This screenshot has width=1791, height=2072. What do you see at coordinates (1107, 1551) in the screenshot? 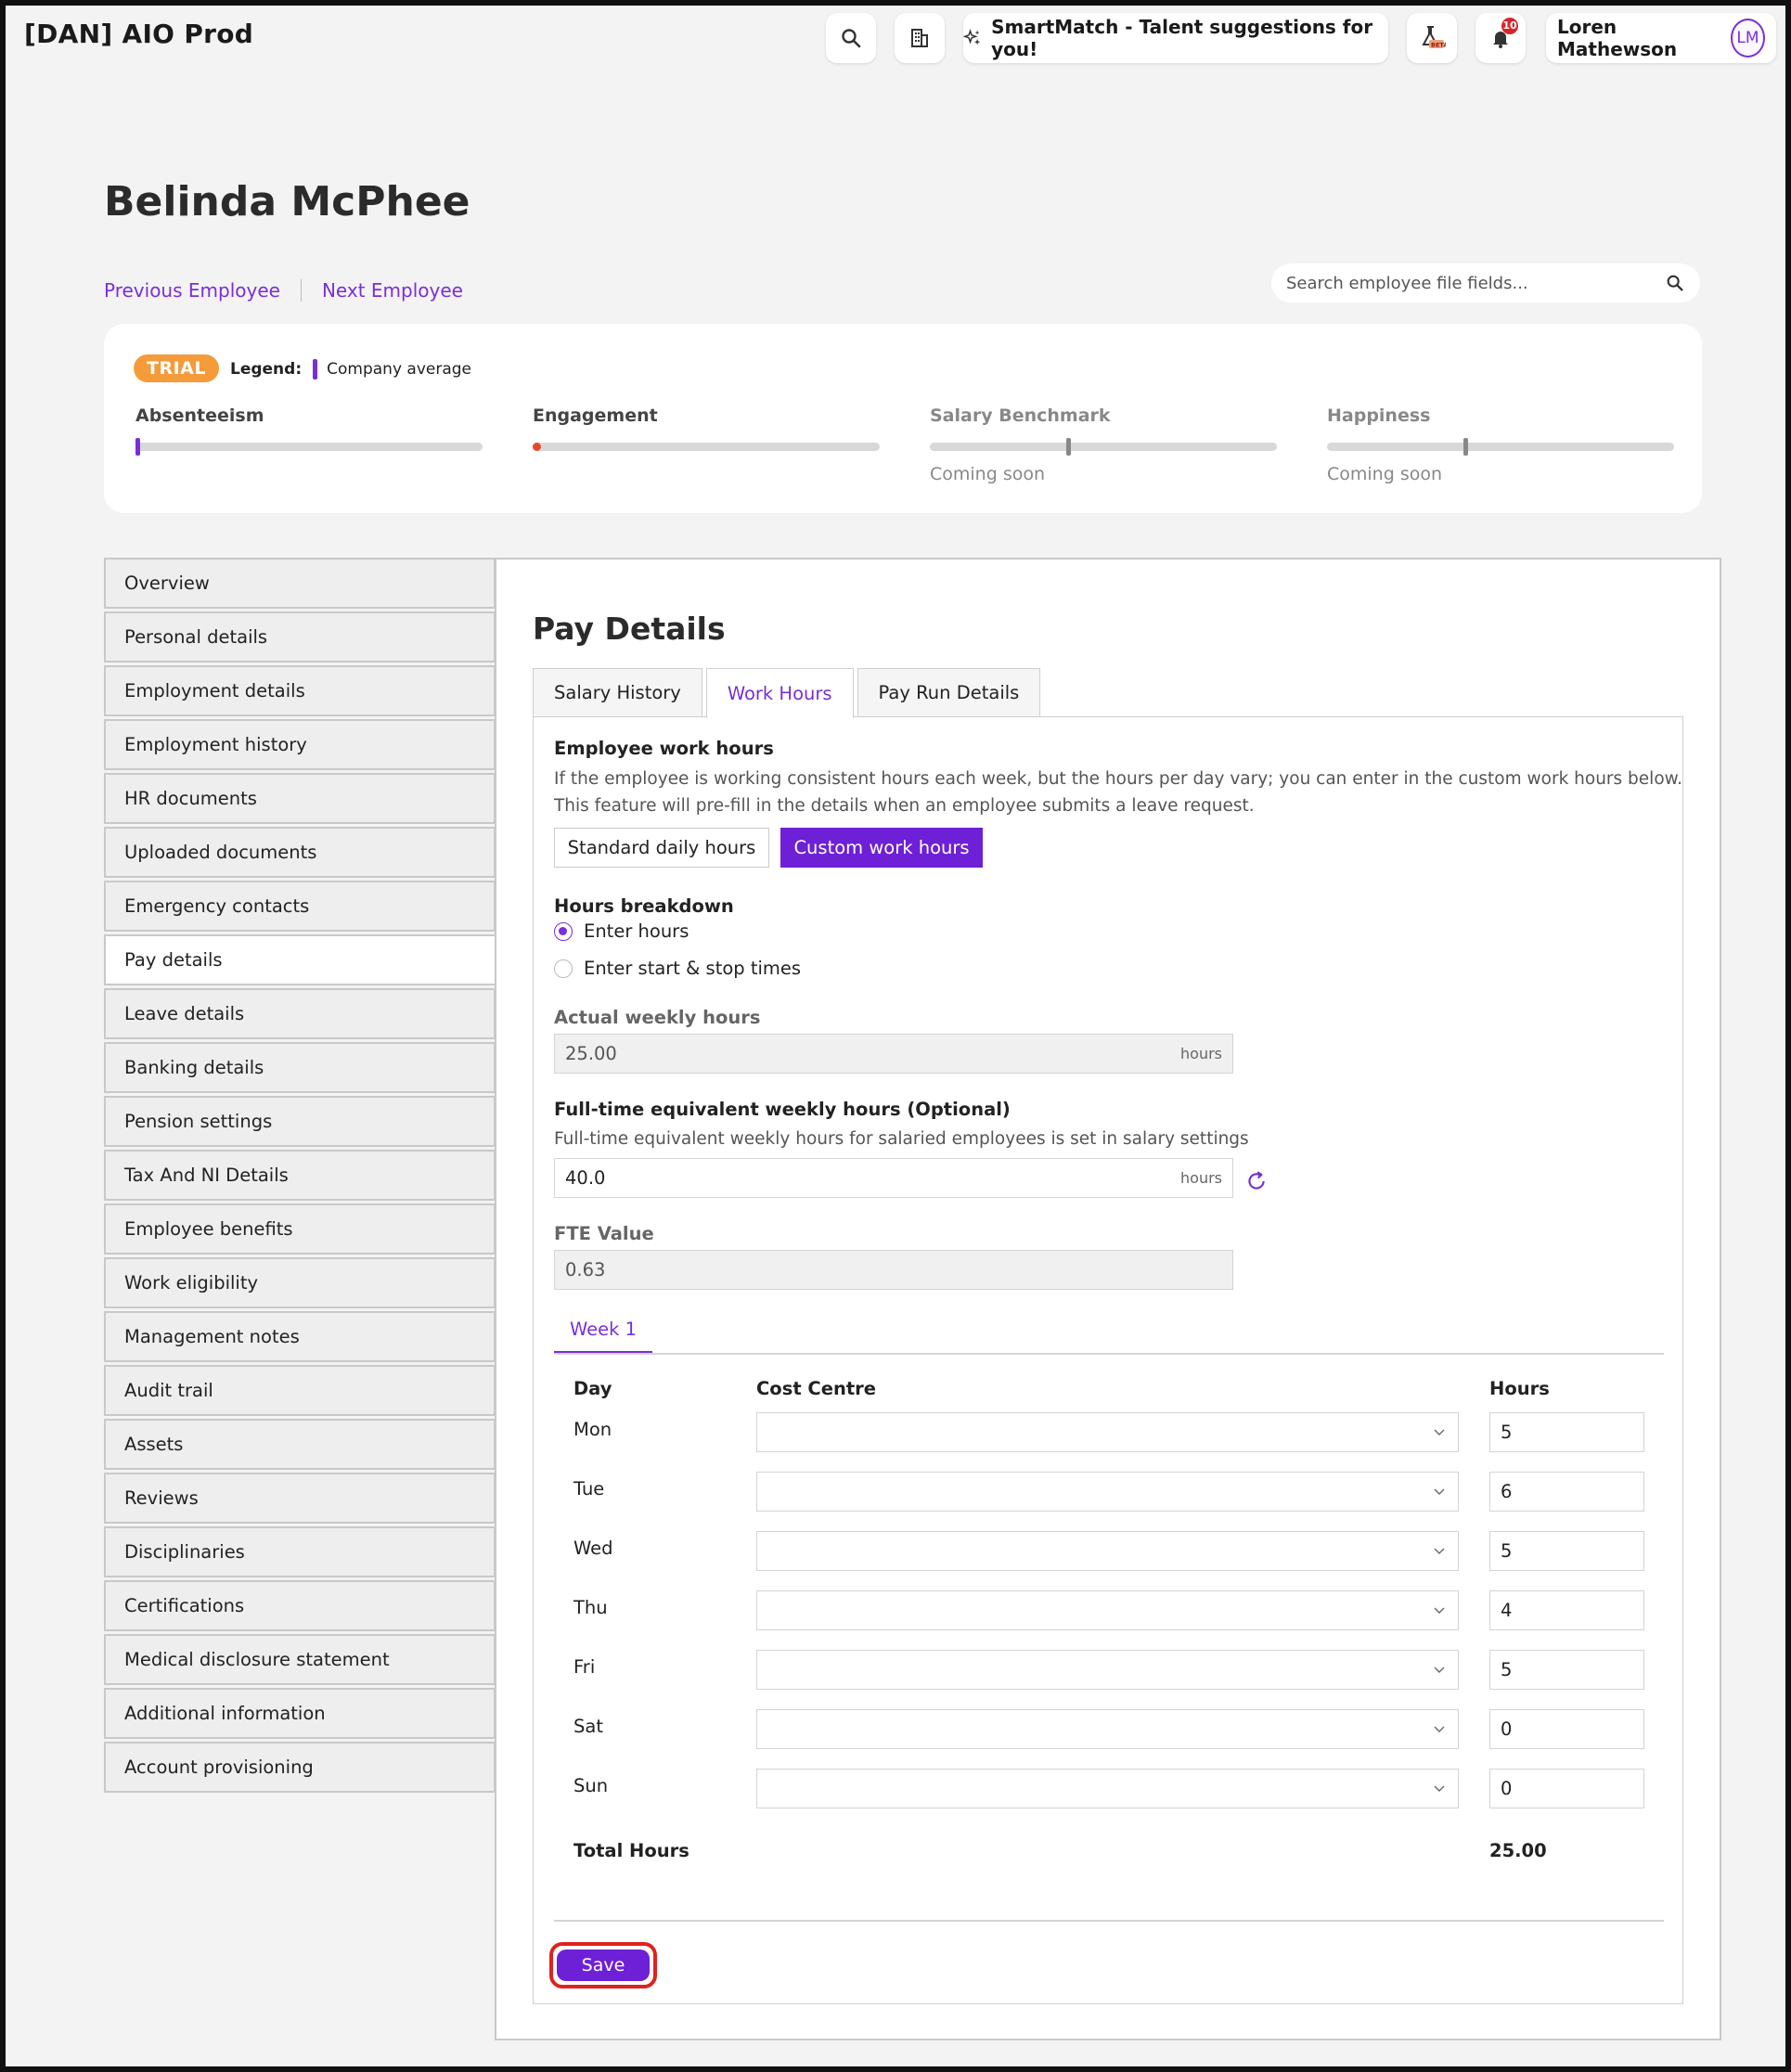
I see `cost-centre-select-wed` at bounding box center [1107, 1551].